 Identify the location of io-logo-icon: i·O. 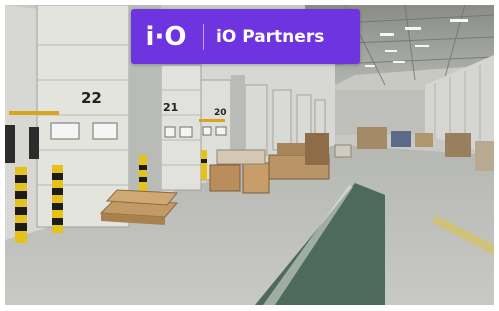
(166, 36).